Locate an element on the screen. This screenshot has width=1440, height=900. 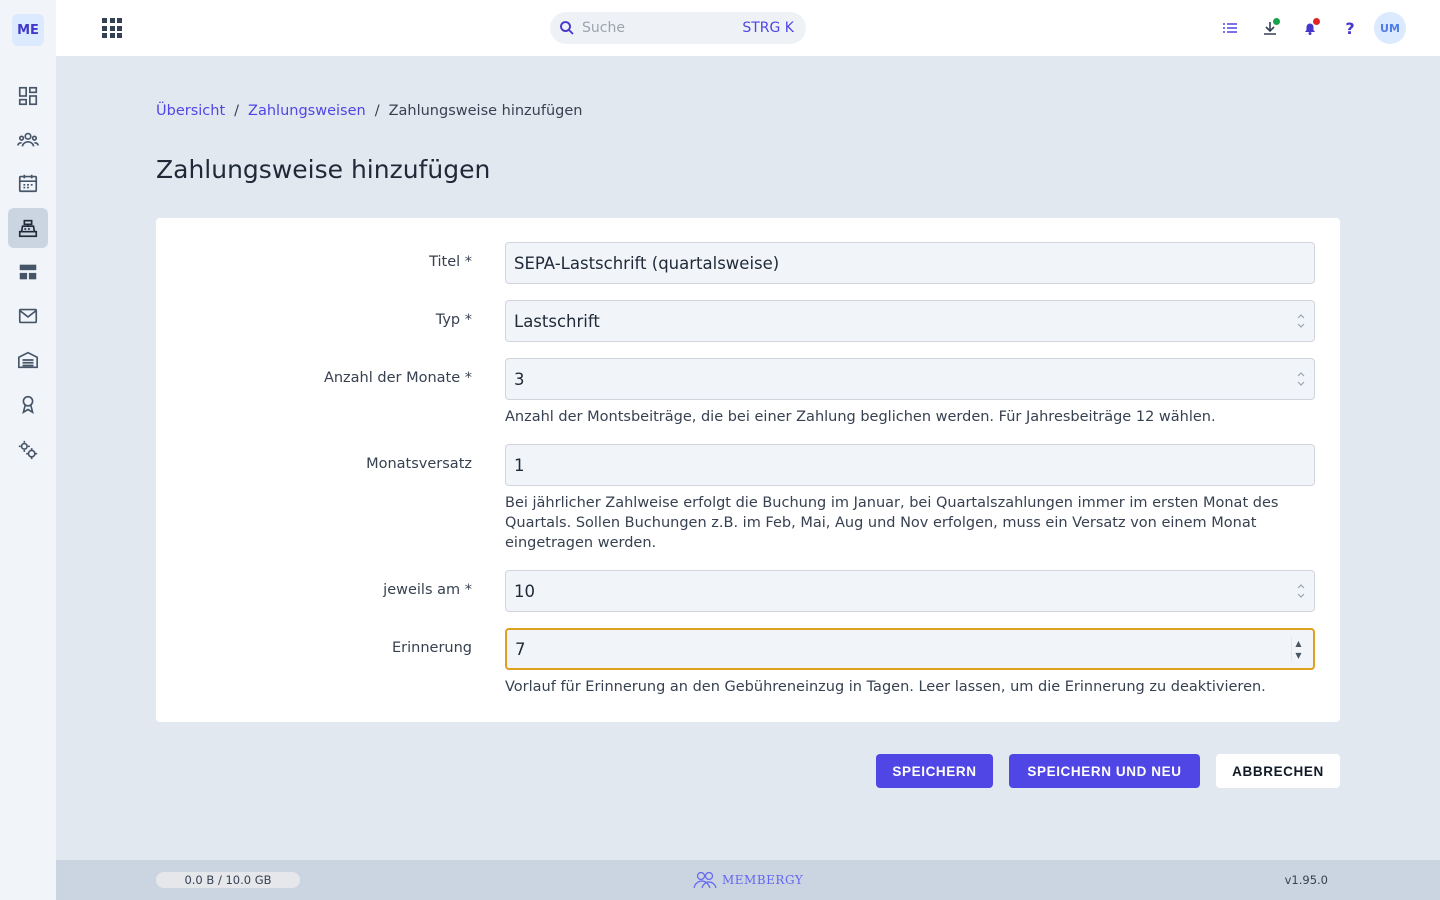
membergy-logo-icon is located at coordinates (705, 880).